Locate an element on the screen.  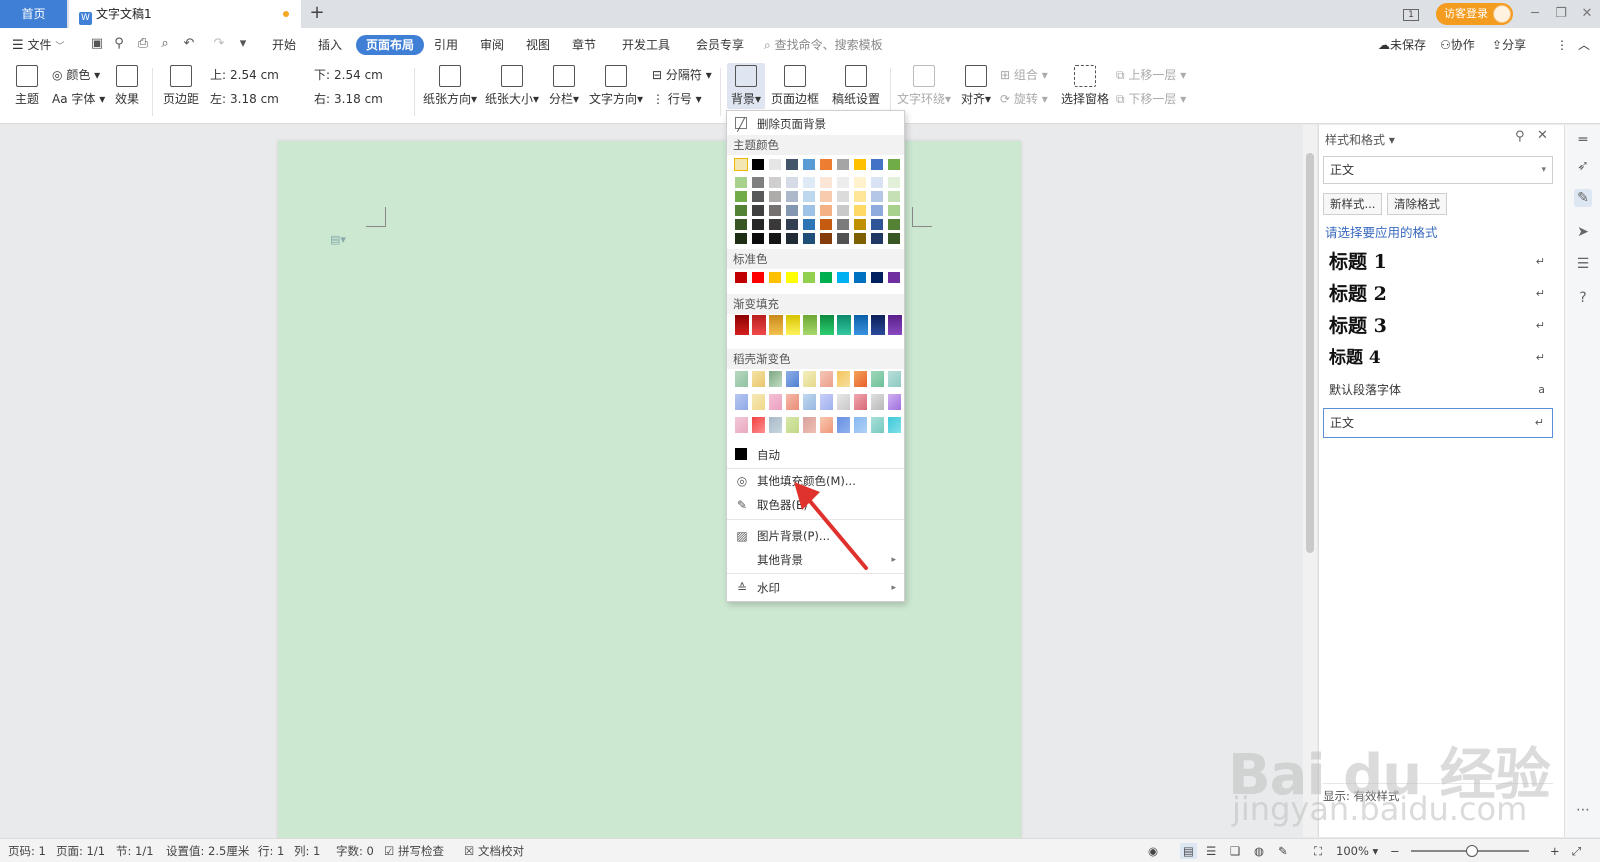
status-setting: 设置值: 2.5厘米 is located at coordinates (207, 851).